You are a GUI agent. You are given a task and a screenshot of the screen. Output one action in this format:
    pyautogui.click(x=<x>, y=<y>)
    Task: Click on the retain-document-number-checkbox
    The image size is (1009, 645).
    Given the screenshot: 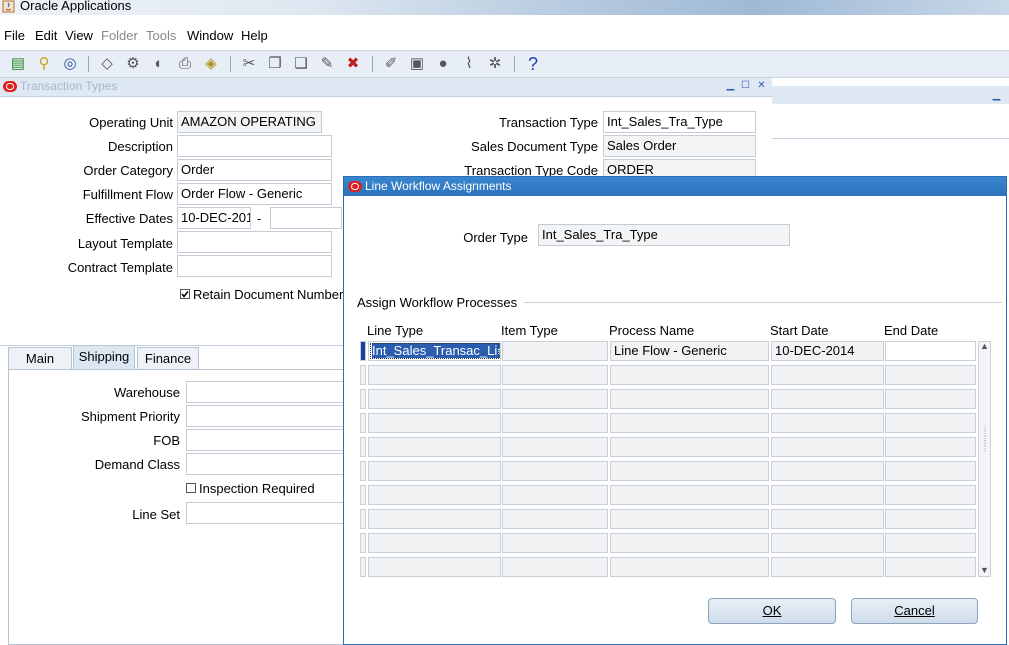 What is the action you would take?
    pyautogui.click(x=185, y=294)
    